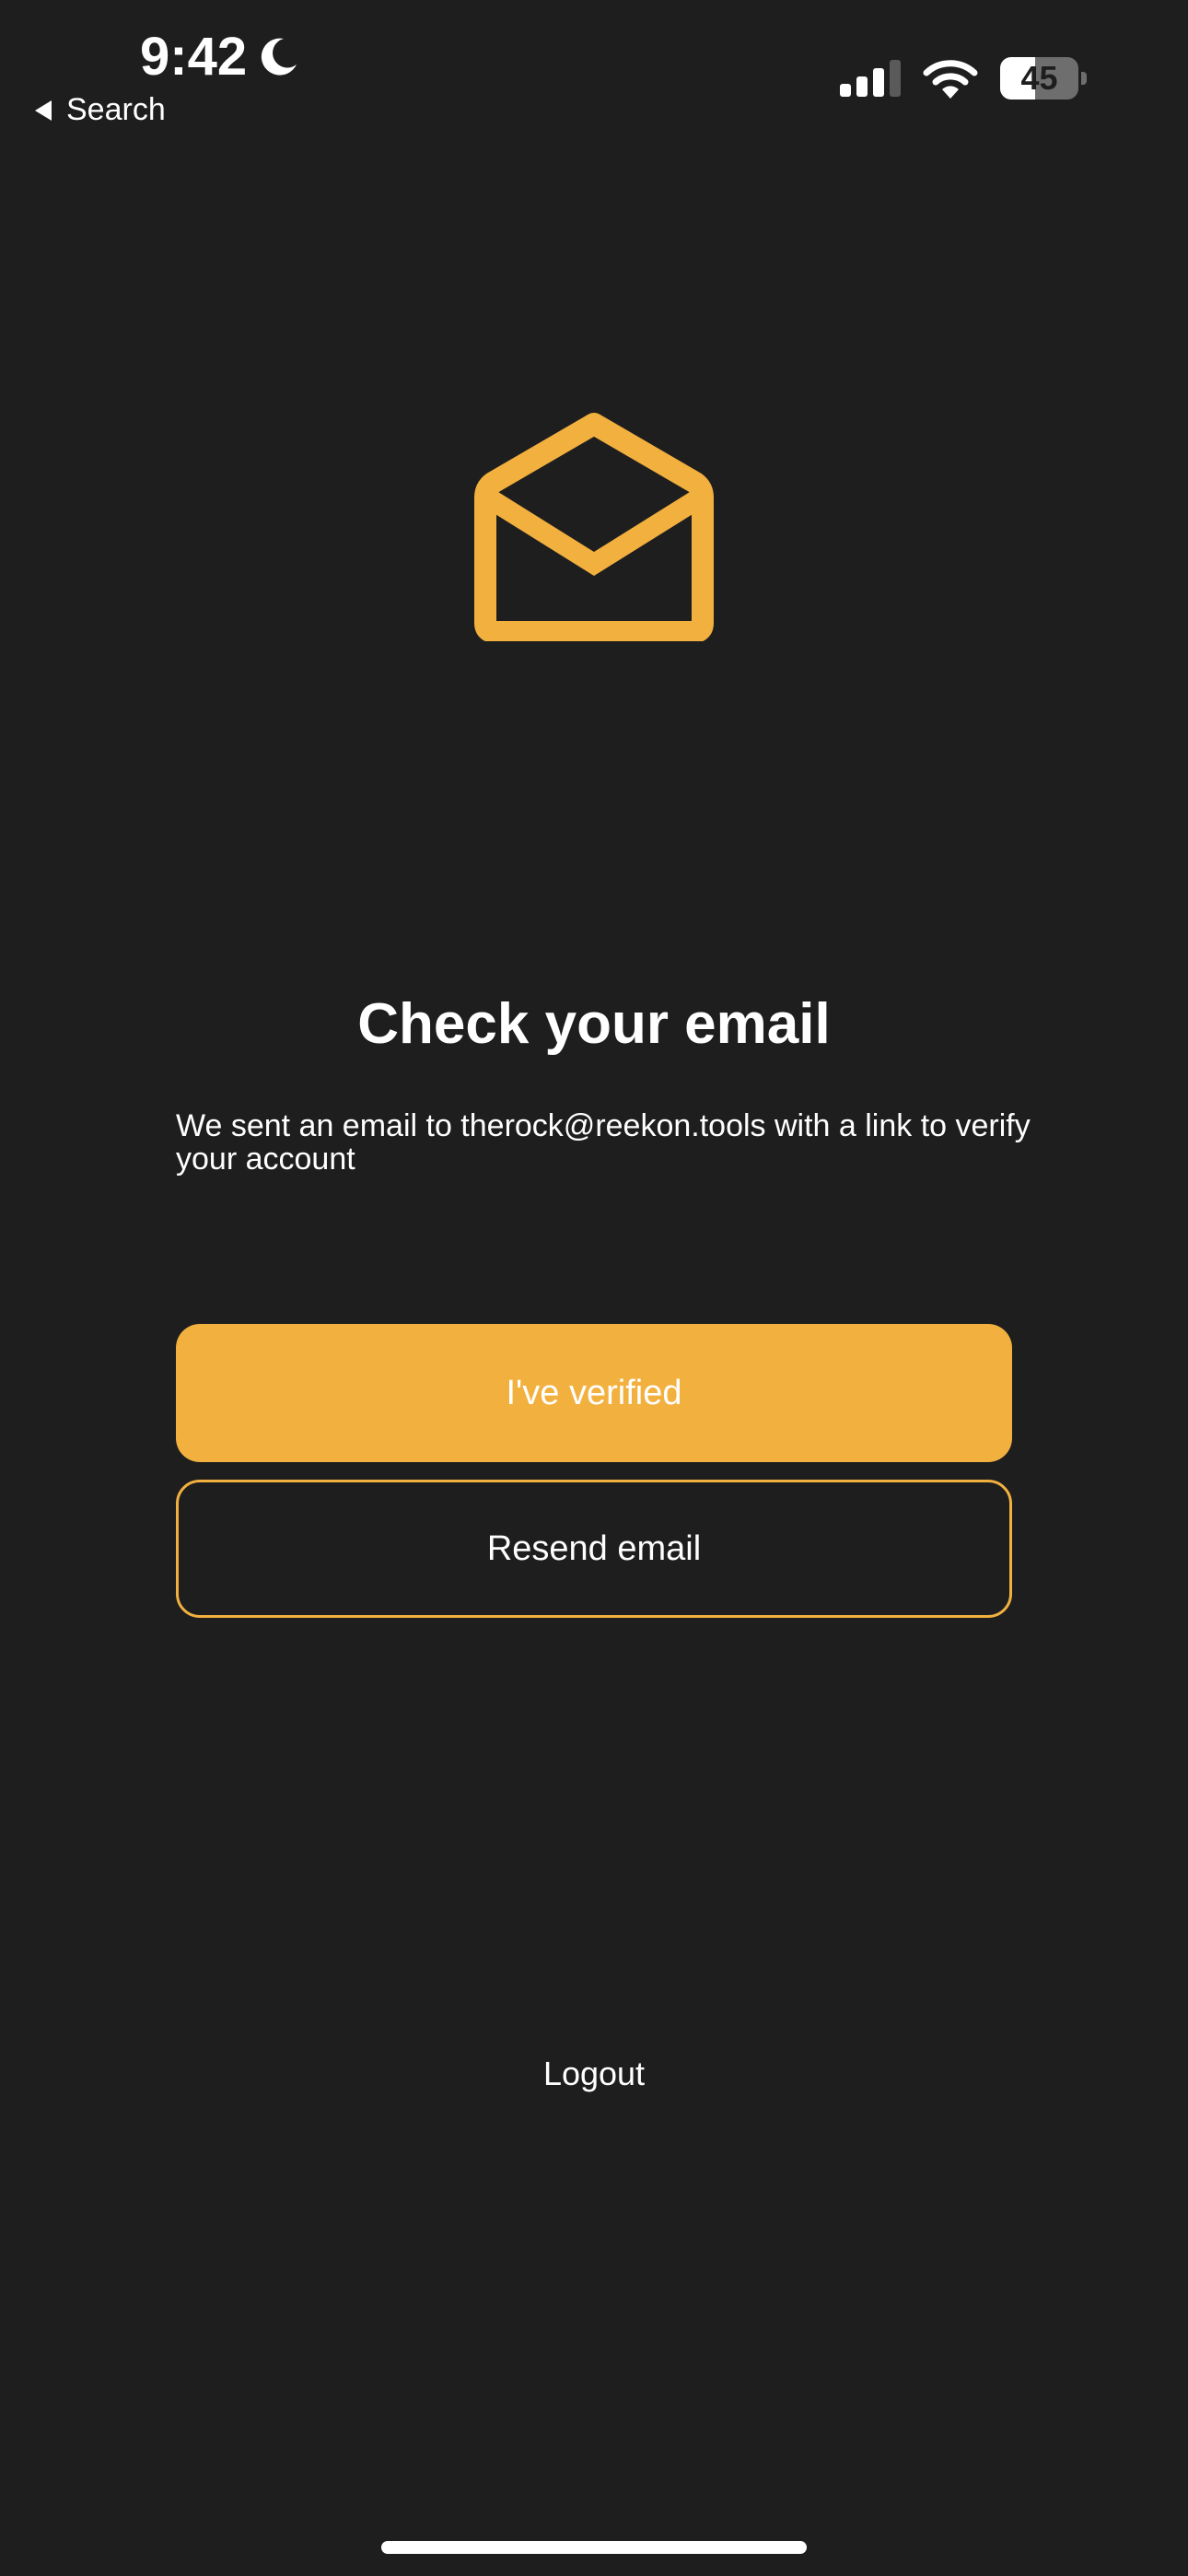 The width and height of the screenshot is (1188, 2576). I want to click on moon-icon, so click(279, 57).